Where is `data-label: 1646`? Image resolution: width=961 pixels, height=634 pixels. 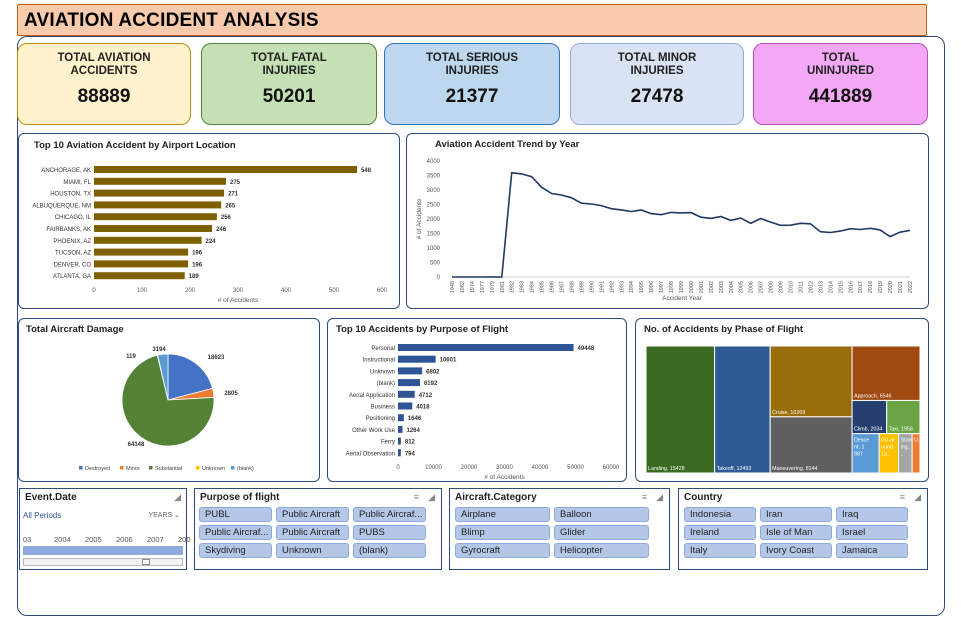
data-label: 1646 is located at coordinates (415, 419).